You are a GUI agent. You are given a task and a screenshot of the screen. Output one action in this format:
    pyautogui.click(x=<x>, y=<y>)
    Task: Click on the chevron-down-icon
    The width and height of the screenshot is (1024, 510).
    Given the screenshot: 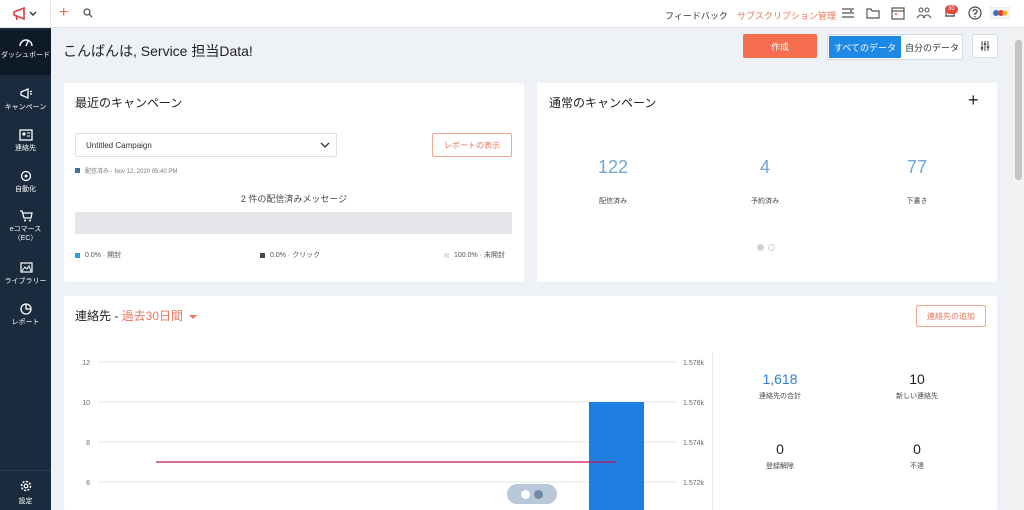 What is the action you would take?
    pyautogui.click(x=325, y=145)
    